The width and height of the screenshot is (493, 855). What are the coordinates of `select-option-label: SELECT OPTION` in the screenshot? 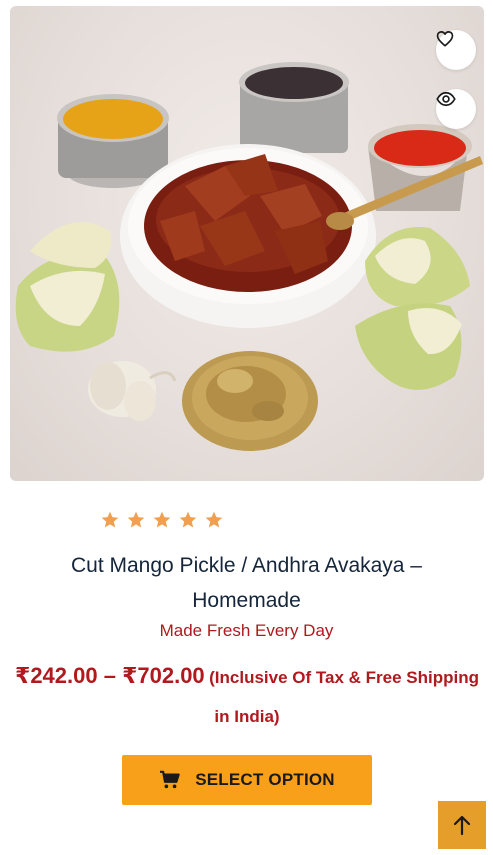 It's located at (265, 779).